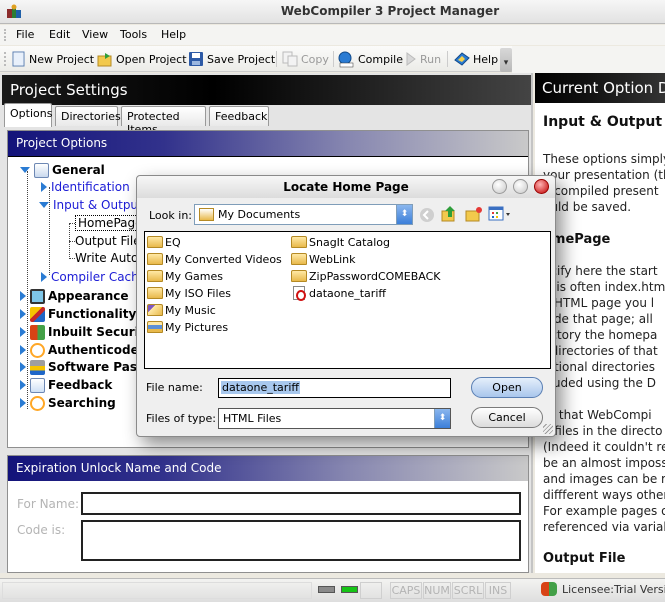  I want to click on caps-indicator: CAPS, so click(406, 590).